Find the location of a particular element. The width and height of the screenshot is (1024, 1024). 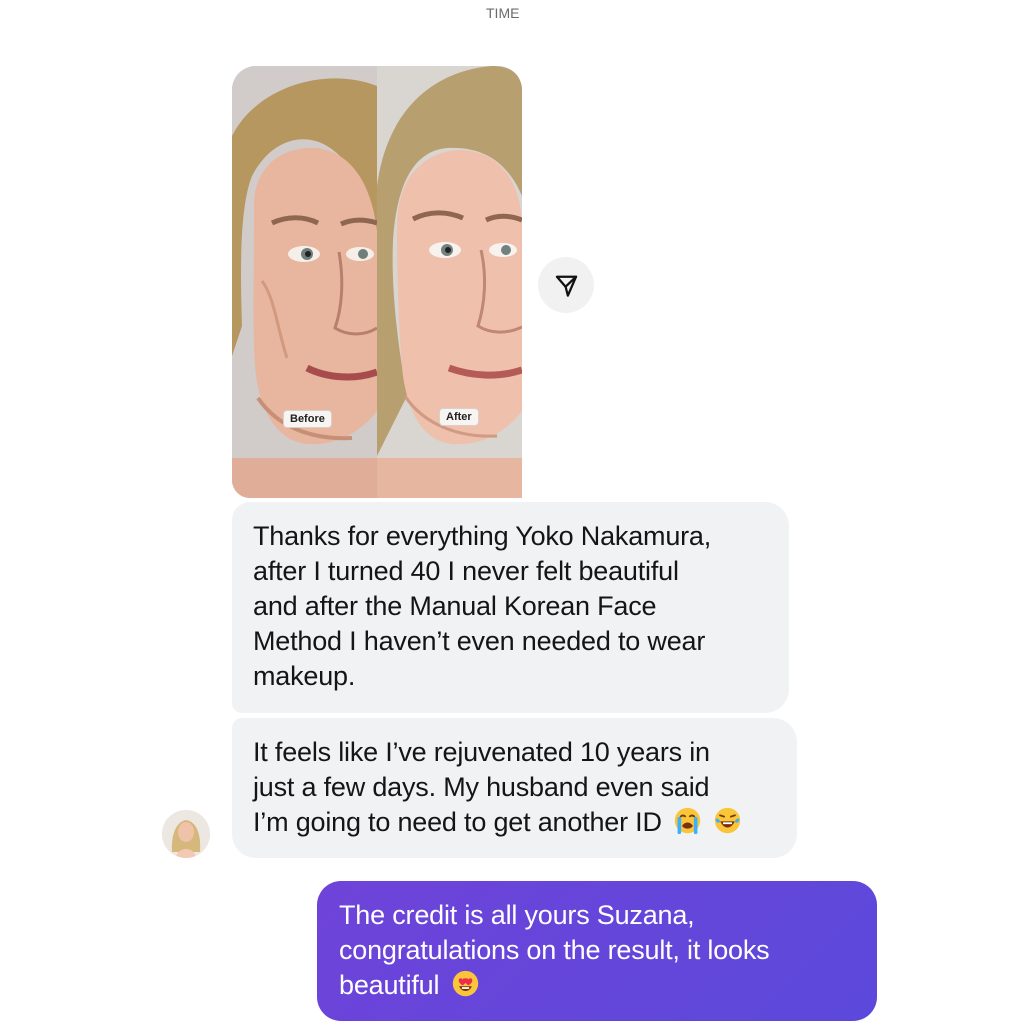

avatar is located at coordinates (186, 834).